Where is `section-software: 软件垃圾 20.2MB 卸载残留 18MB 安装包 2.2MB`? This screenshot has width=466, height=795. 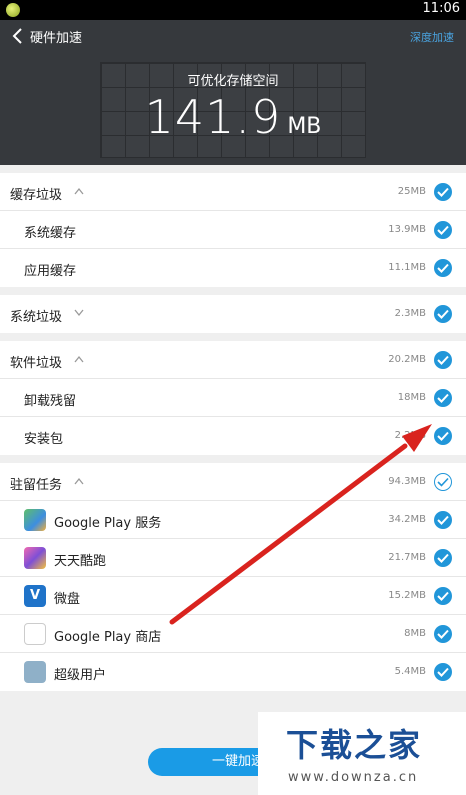
section-software: 软件垃圾 20.2MB 卸载残留 18MB 安装包 2.2MB is located at coordinates (233, 398).